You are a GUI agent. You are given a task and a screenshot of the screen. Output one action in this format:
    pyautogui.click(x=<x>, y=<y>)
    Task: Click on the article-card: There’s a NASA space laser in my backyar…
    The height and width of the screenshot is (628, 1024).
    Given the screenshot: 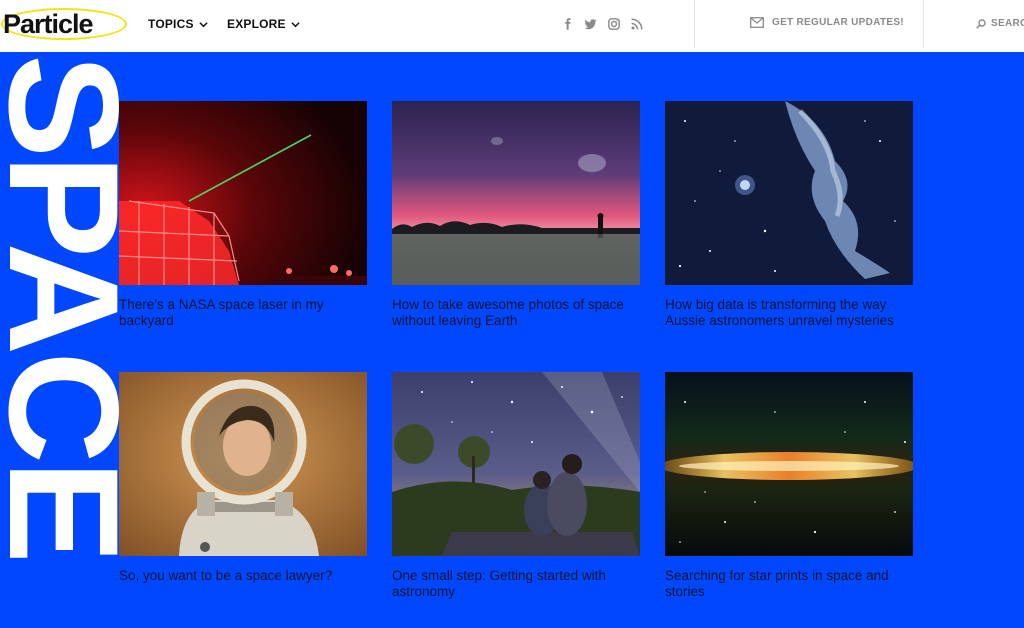 What is the action you would take?
    pyautogui.click(x=243, y=215)
    